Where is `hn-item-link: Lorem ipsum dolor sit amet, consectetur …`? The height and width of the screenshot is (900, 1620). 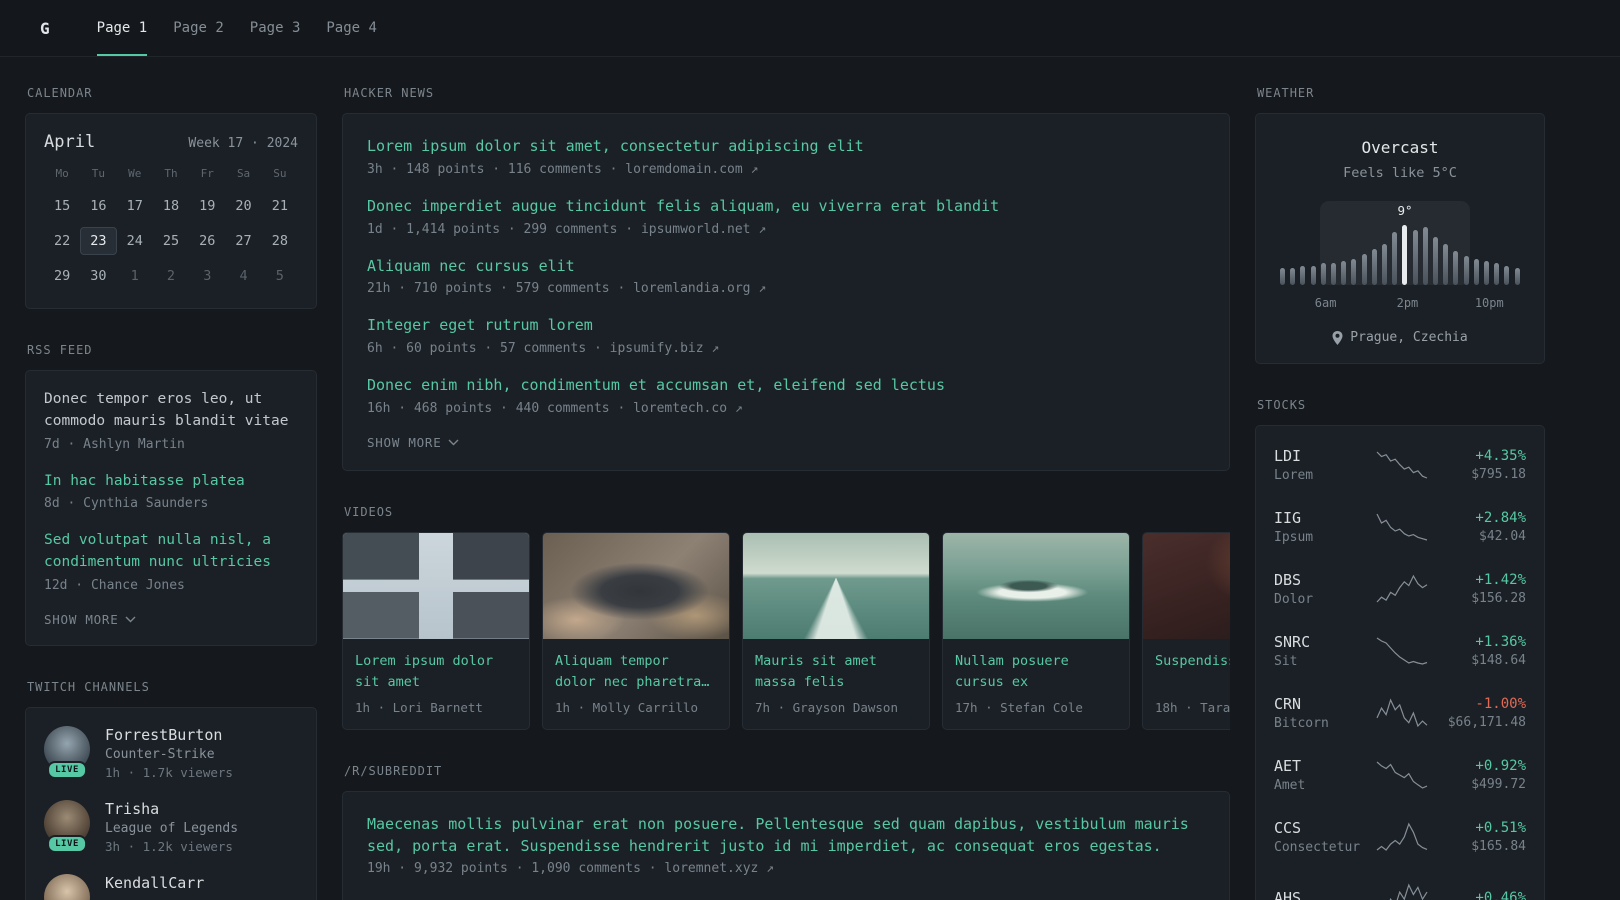 hn-item-link: Lorem ipsum dolor sit amet, consectetur … is located at coordinates (786, 147).